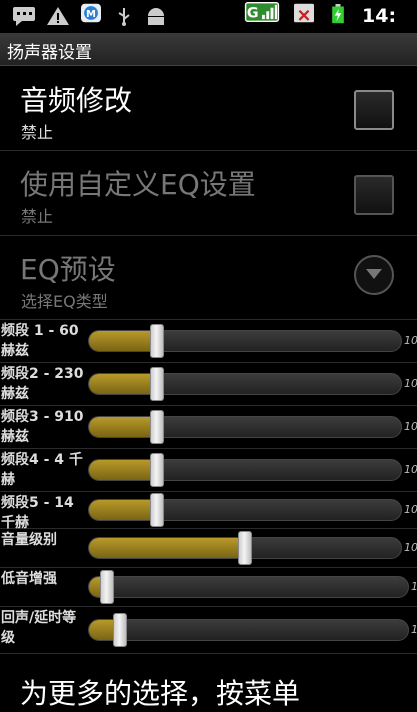 This screenshot has width=417, height=712. Describe the element at coordinates (49, 53) in the screenshot. I see `page-title: 扬声器设置` at that location.